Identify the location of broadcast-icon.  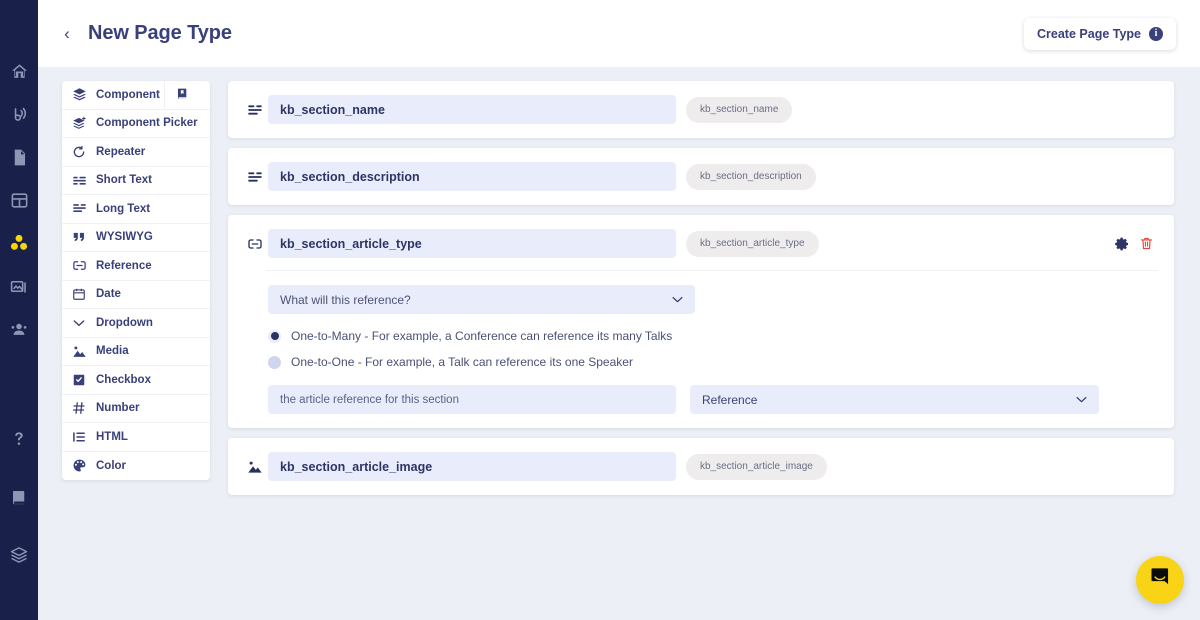
(19, 114).